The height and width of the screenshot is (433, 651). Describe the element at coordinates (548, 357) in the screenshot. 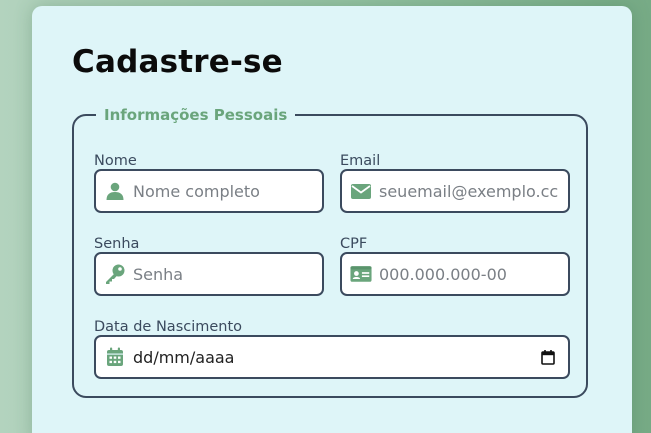

I see `calendar-picker-icon` at that location.